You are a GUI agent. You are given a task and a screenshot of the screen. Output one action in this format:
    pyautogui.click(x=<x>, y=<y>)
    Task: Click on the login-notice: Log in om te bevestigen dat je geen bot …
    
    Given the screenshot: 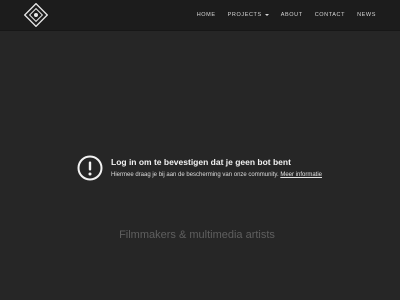 What is the action you would take?
    pyautogui.click(x=199, y=168)
    